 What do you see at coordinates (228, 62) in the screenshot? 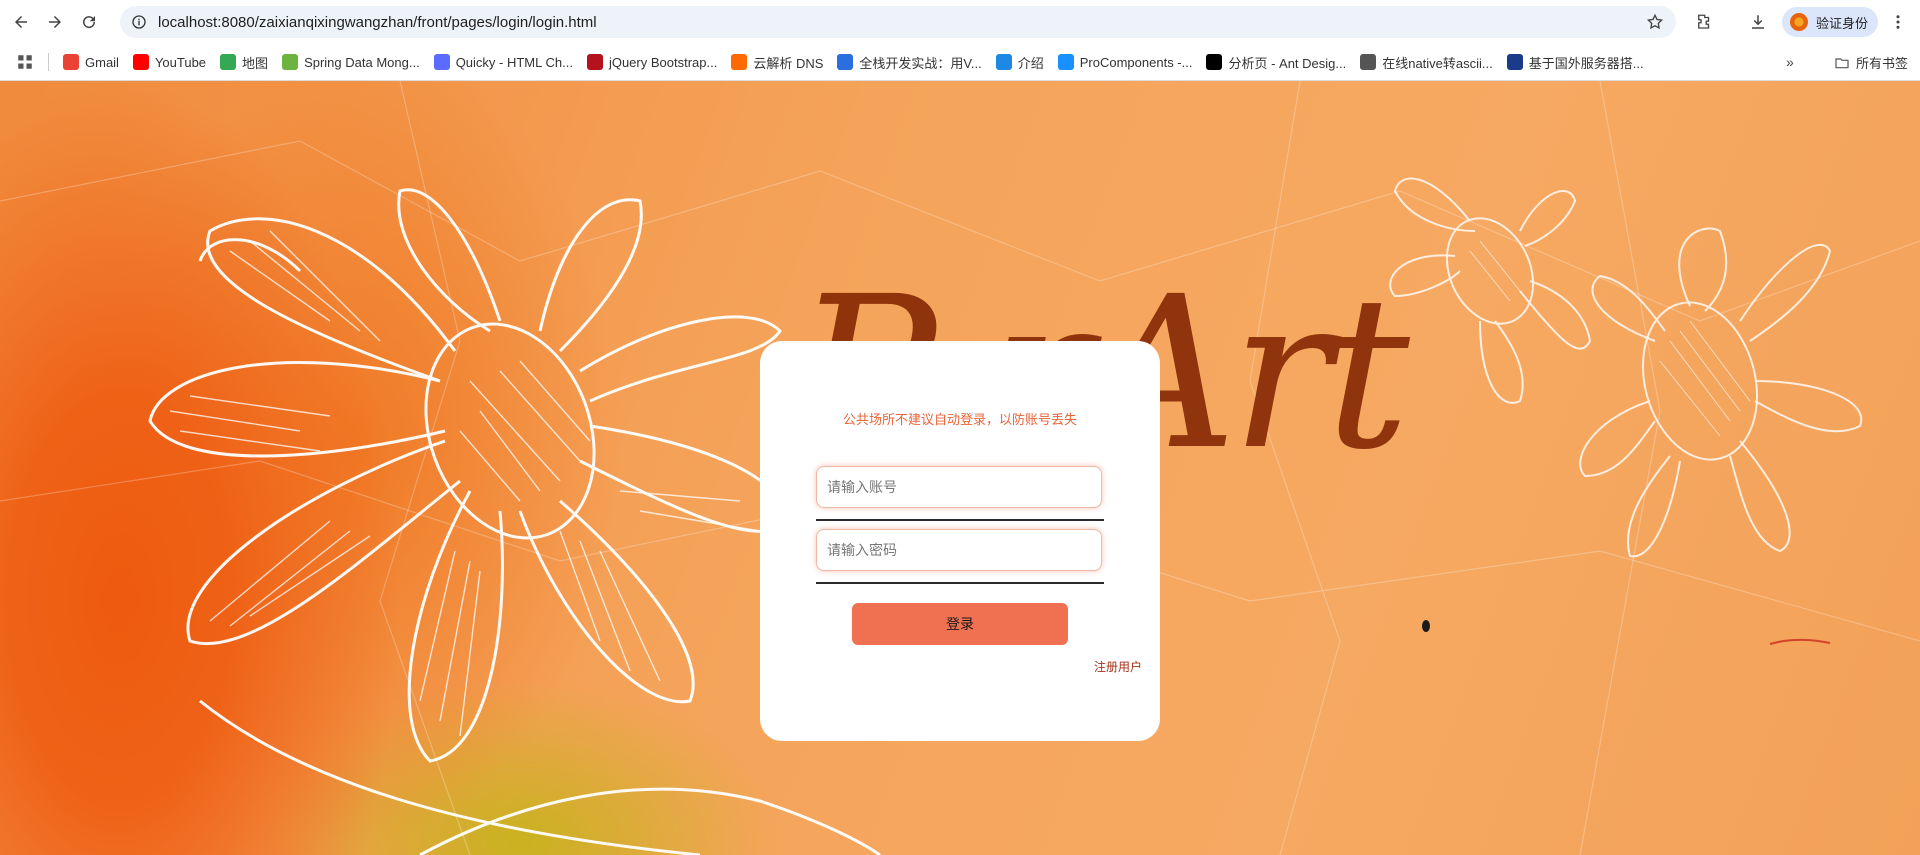
I see `maps-icon` at bounding box center [228, 62].